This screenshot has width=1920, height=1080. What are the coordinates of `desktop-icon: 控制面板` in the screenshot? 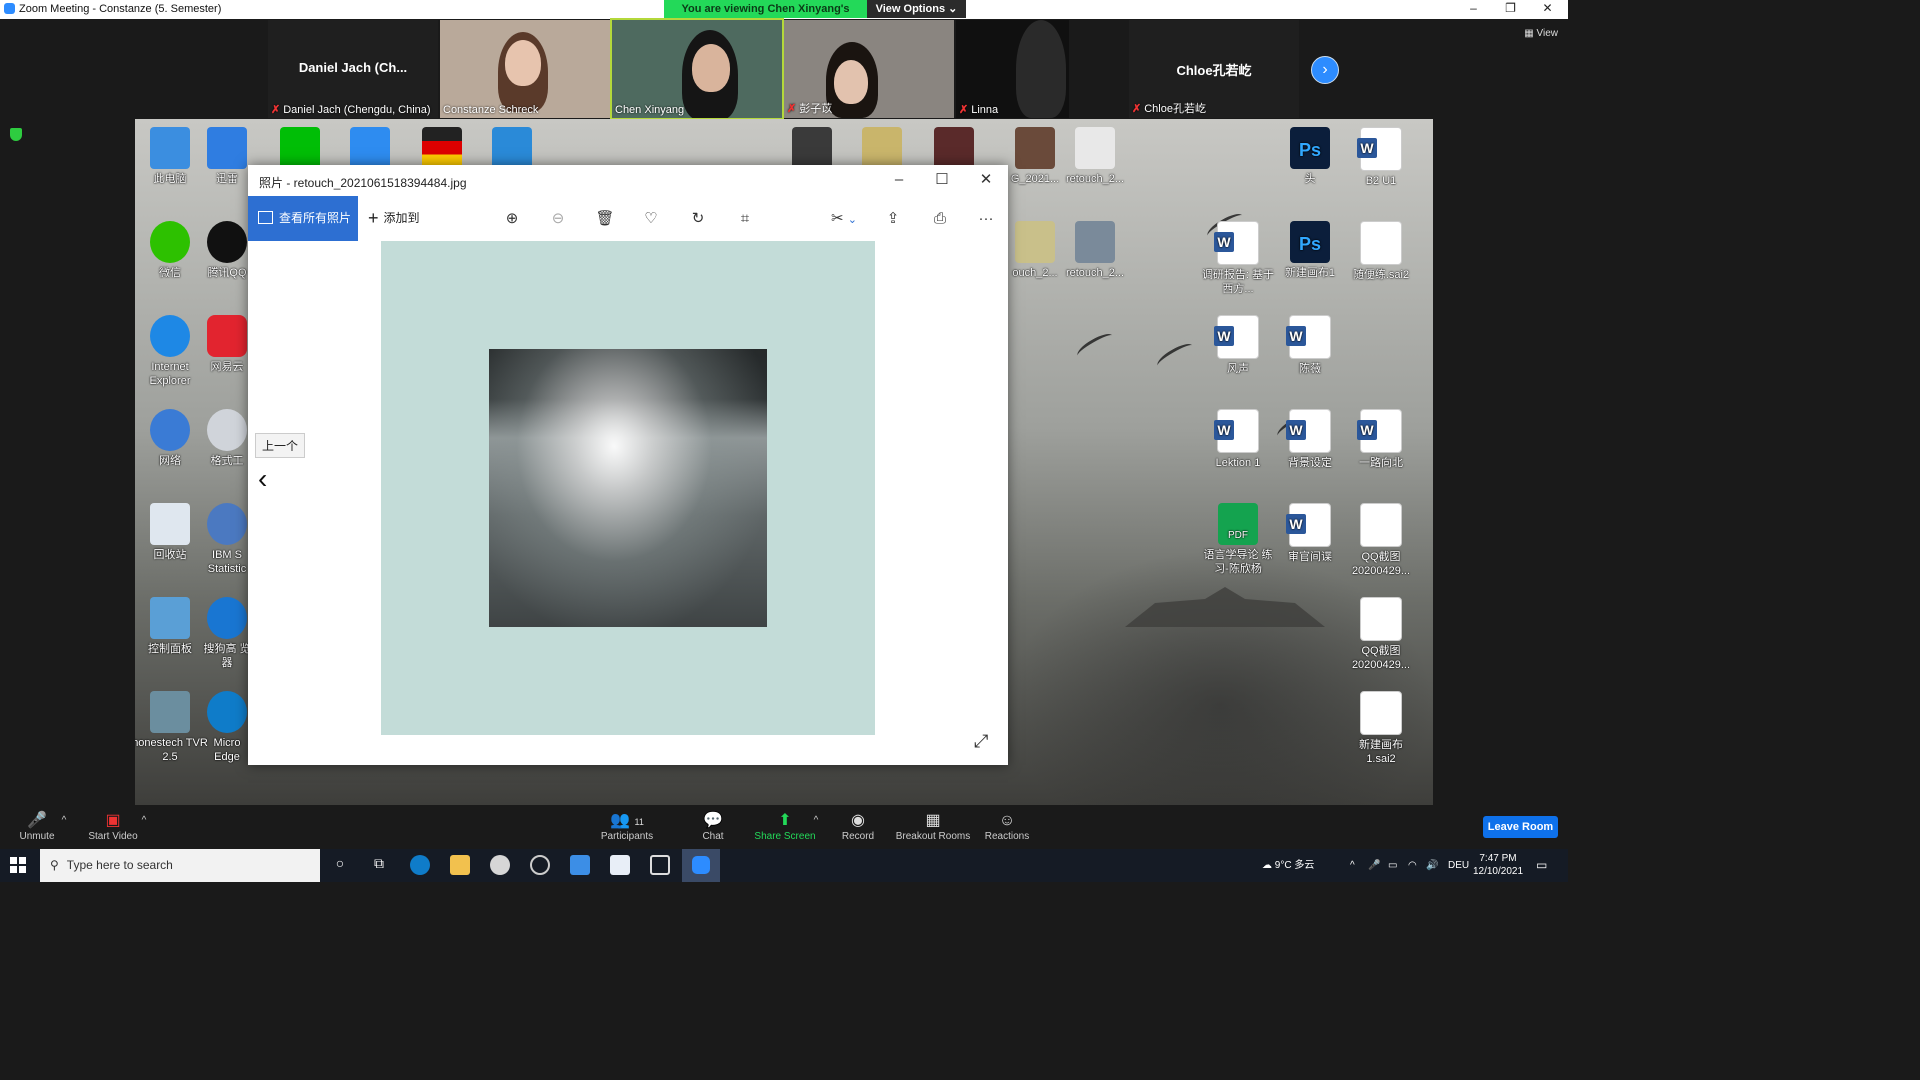 It's located at (171, 626).